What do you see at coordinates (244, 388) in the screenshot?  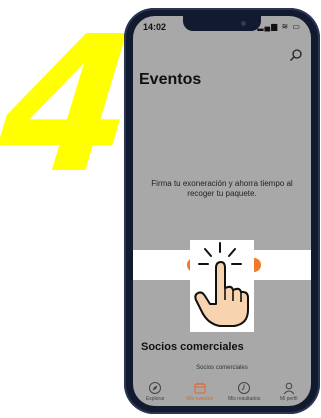 I see `clock-icon` at bounding box center [244, 388].